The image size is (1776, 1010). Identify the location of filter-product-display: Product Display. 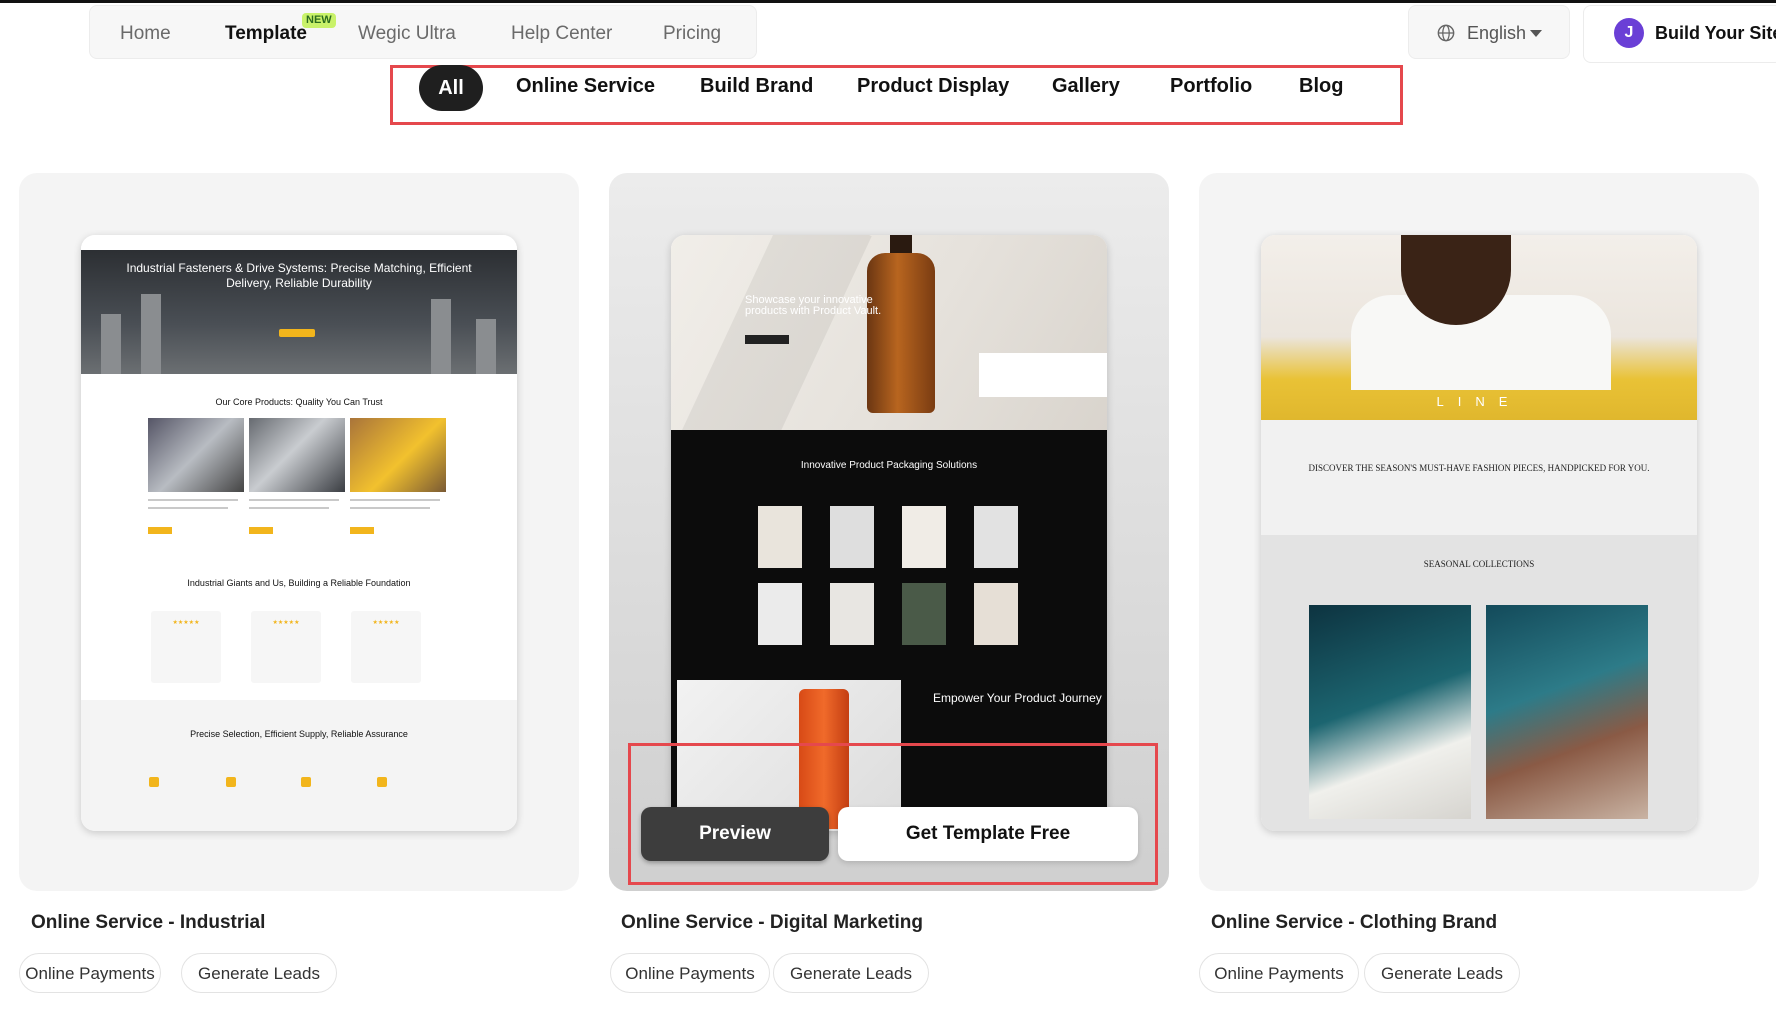
(933, 86).